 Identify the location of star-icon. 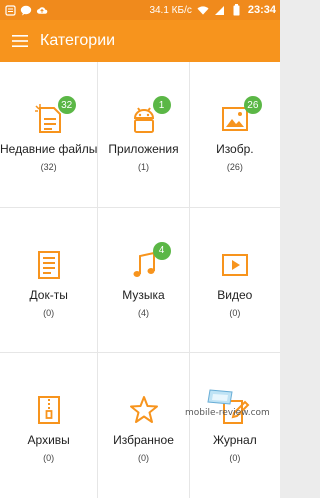
(143, 410).